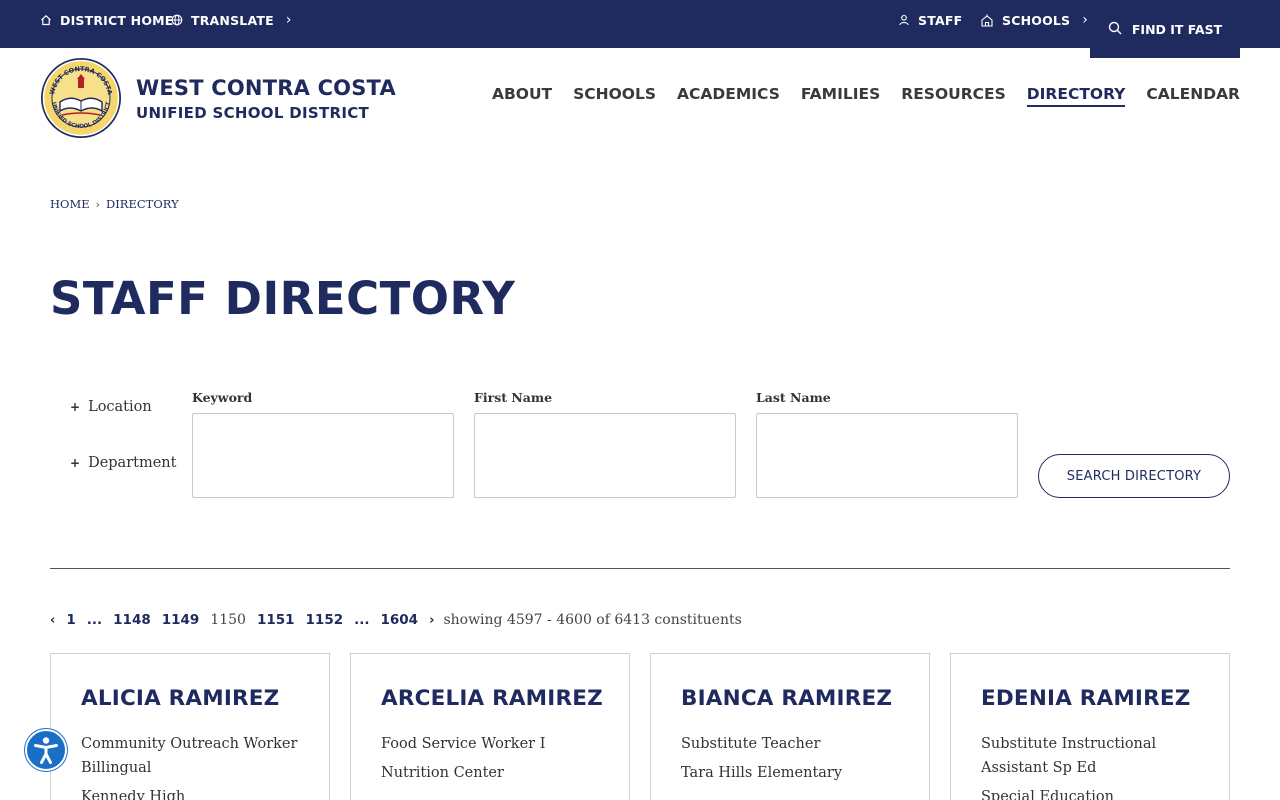 This screenshot has width=1280, height=800. I want to click on page-title: STAFF DIRECTORY, so click(283, 298).